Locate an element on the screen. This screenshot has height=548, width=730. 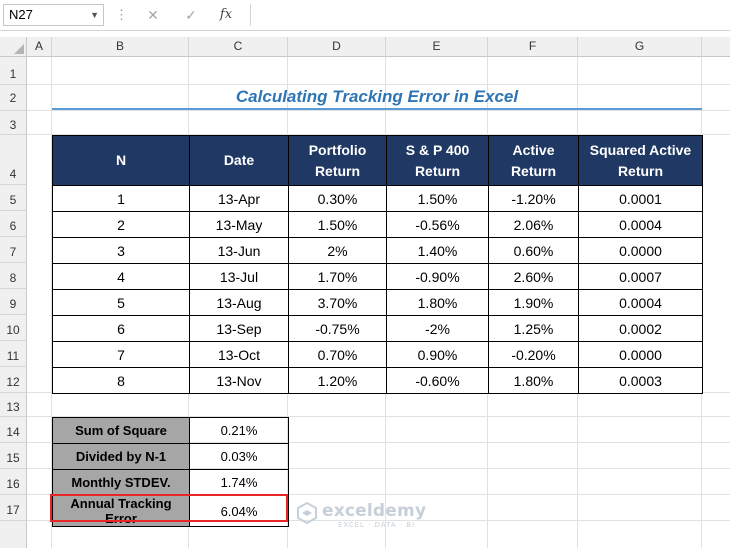
row-header-7: 7 is located at coordinates (13, 250).